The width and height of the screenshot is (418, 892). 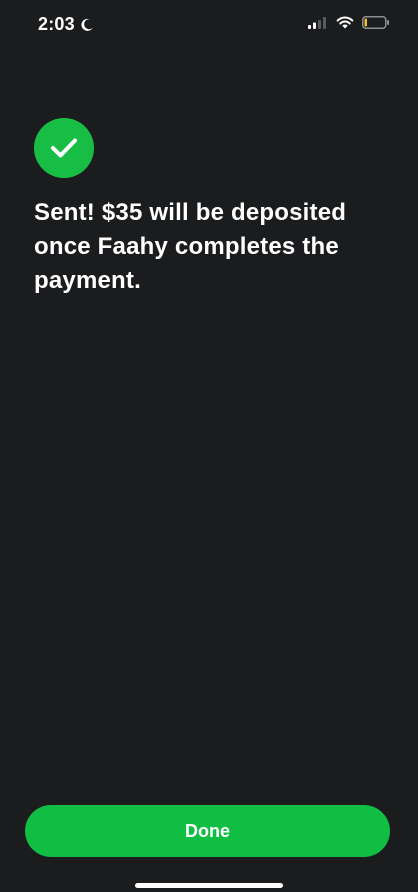 I want to click on done-button: Done, so click(x=207, y=831).